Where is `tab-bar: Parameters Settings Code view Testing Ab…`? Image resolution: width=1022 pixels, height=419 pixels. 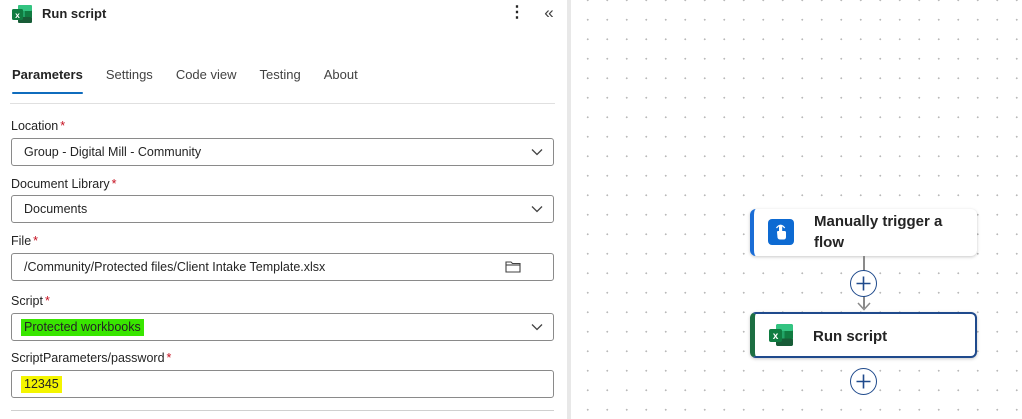
tab-bar: Parameters Settings Code view Testing Ab… is located at coordinates (196, 82).